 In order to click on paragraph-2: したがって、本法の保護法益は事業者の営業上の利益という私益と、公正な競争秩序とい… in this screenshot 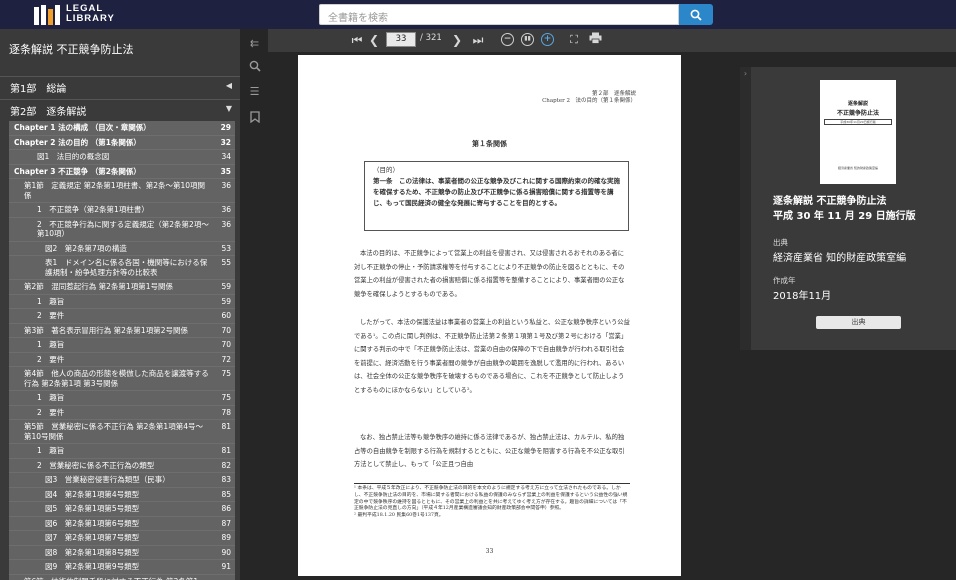, I will do `click(492, 356)`.